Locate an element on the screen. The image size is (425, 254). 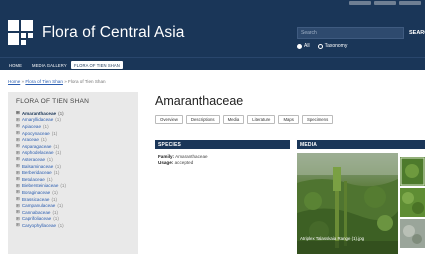
breadcrumb-current: Flora of Tien Shan is located at coordinates (87, 81).